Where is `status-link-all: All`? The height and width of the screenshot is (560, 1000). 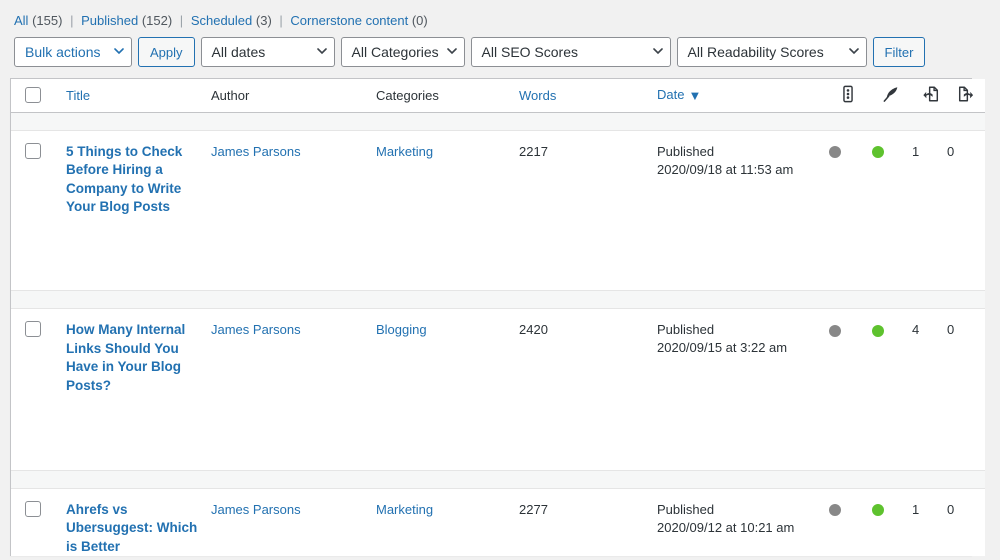 status-link-all: All is located at coordinates (21, 20).